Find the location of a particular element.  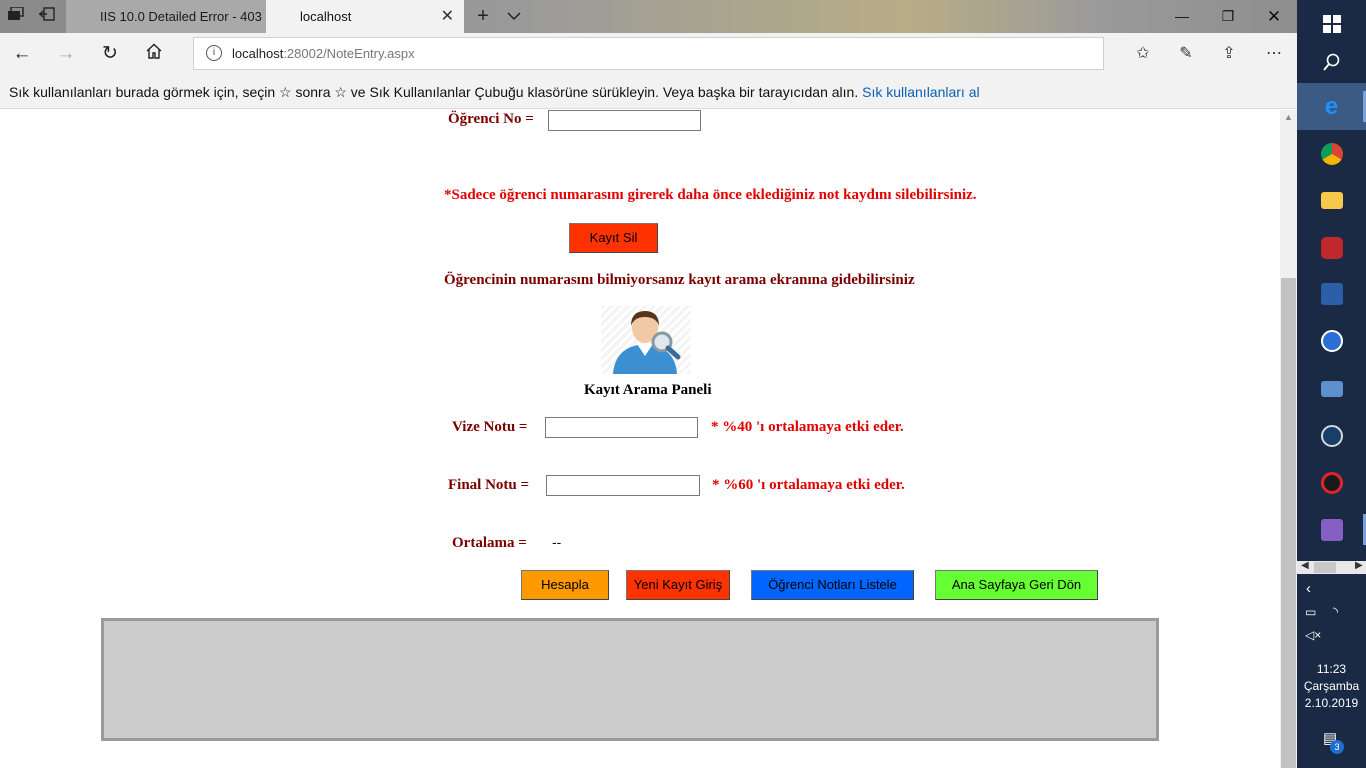

tab-manager-icon is located at coordinates (16, 16).